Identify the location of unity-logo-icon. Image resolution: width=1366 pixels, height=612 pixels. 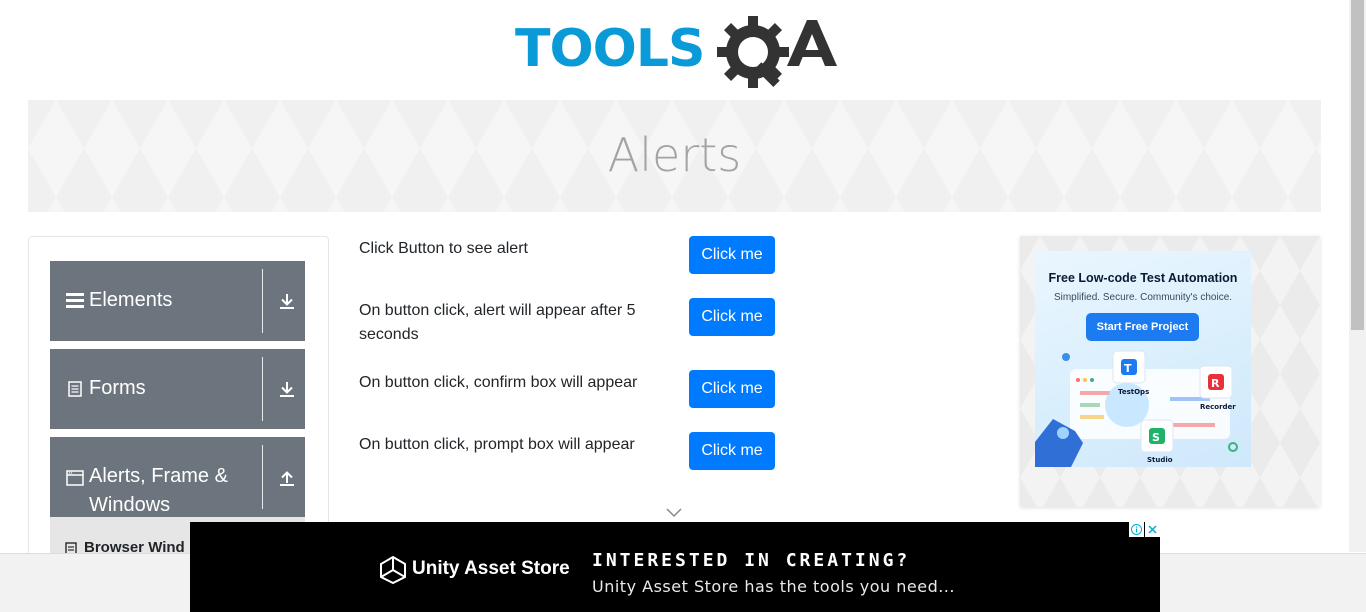
(393, 570).